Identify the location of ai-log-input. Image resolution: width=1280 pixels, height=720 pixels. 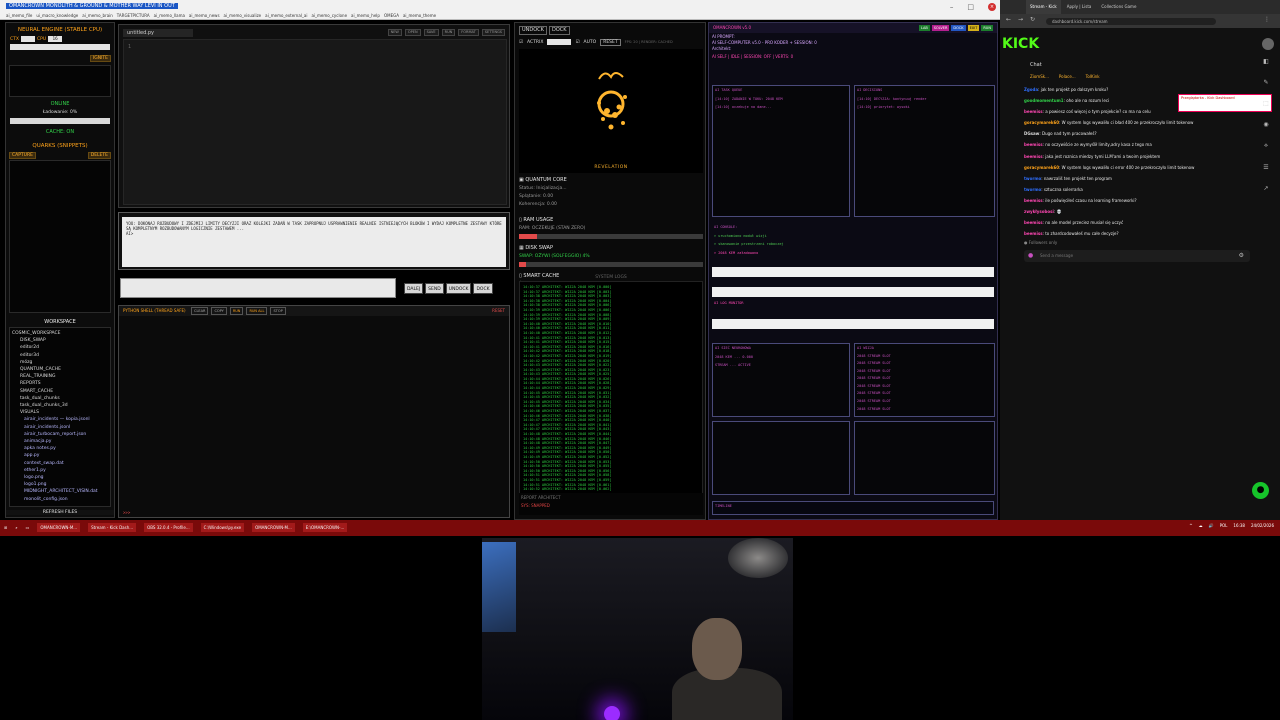
(853, 324).